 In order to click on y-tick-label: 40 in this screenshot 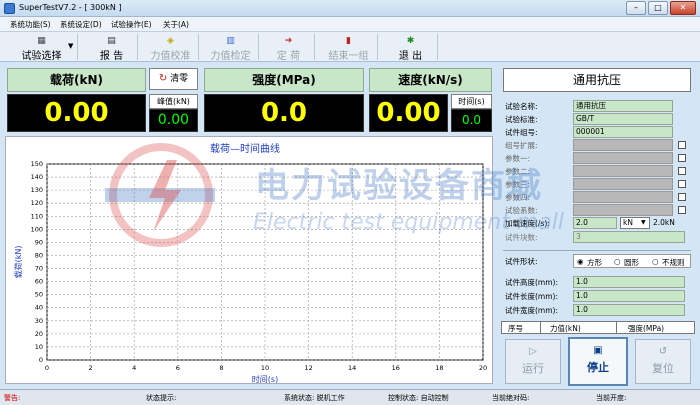, I will do `click(39, 308)`.